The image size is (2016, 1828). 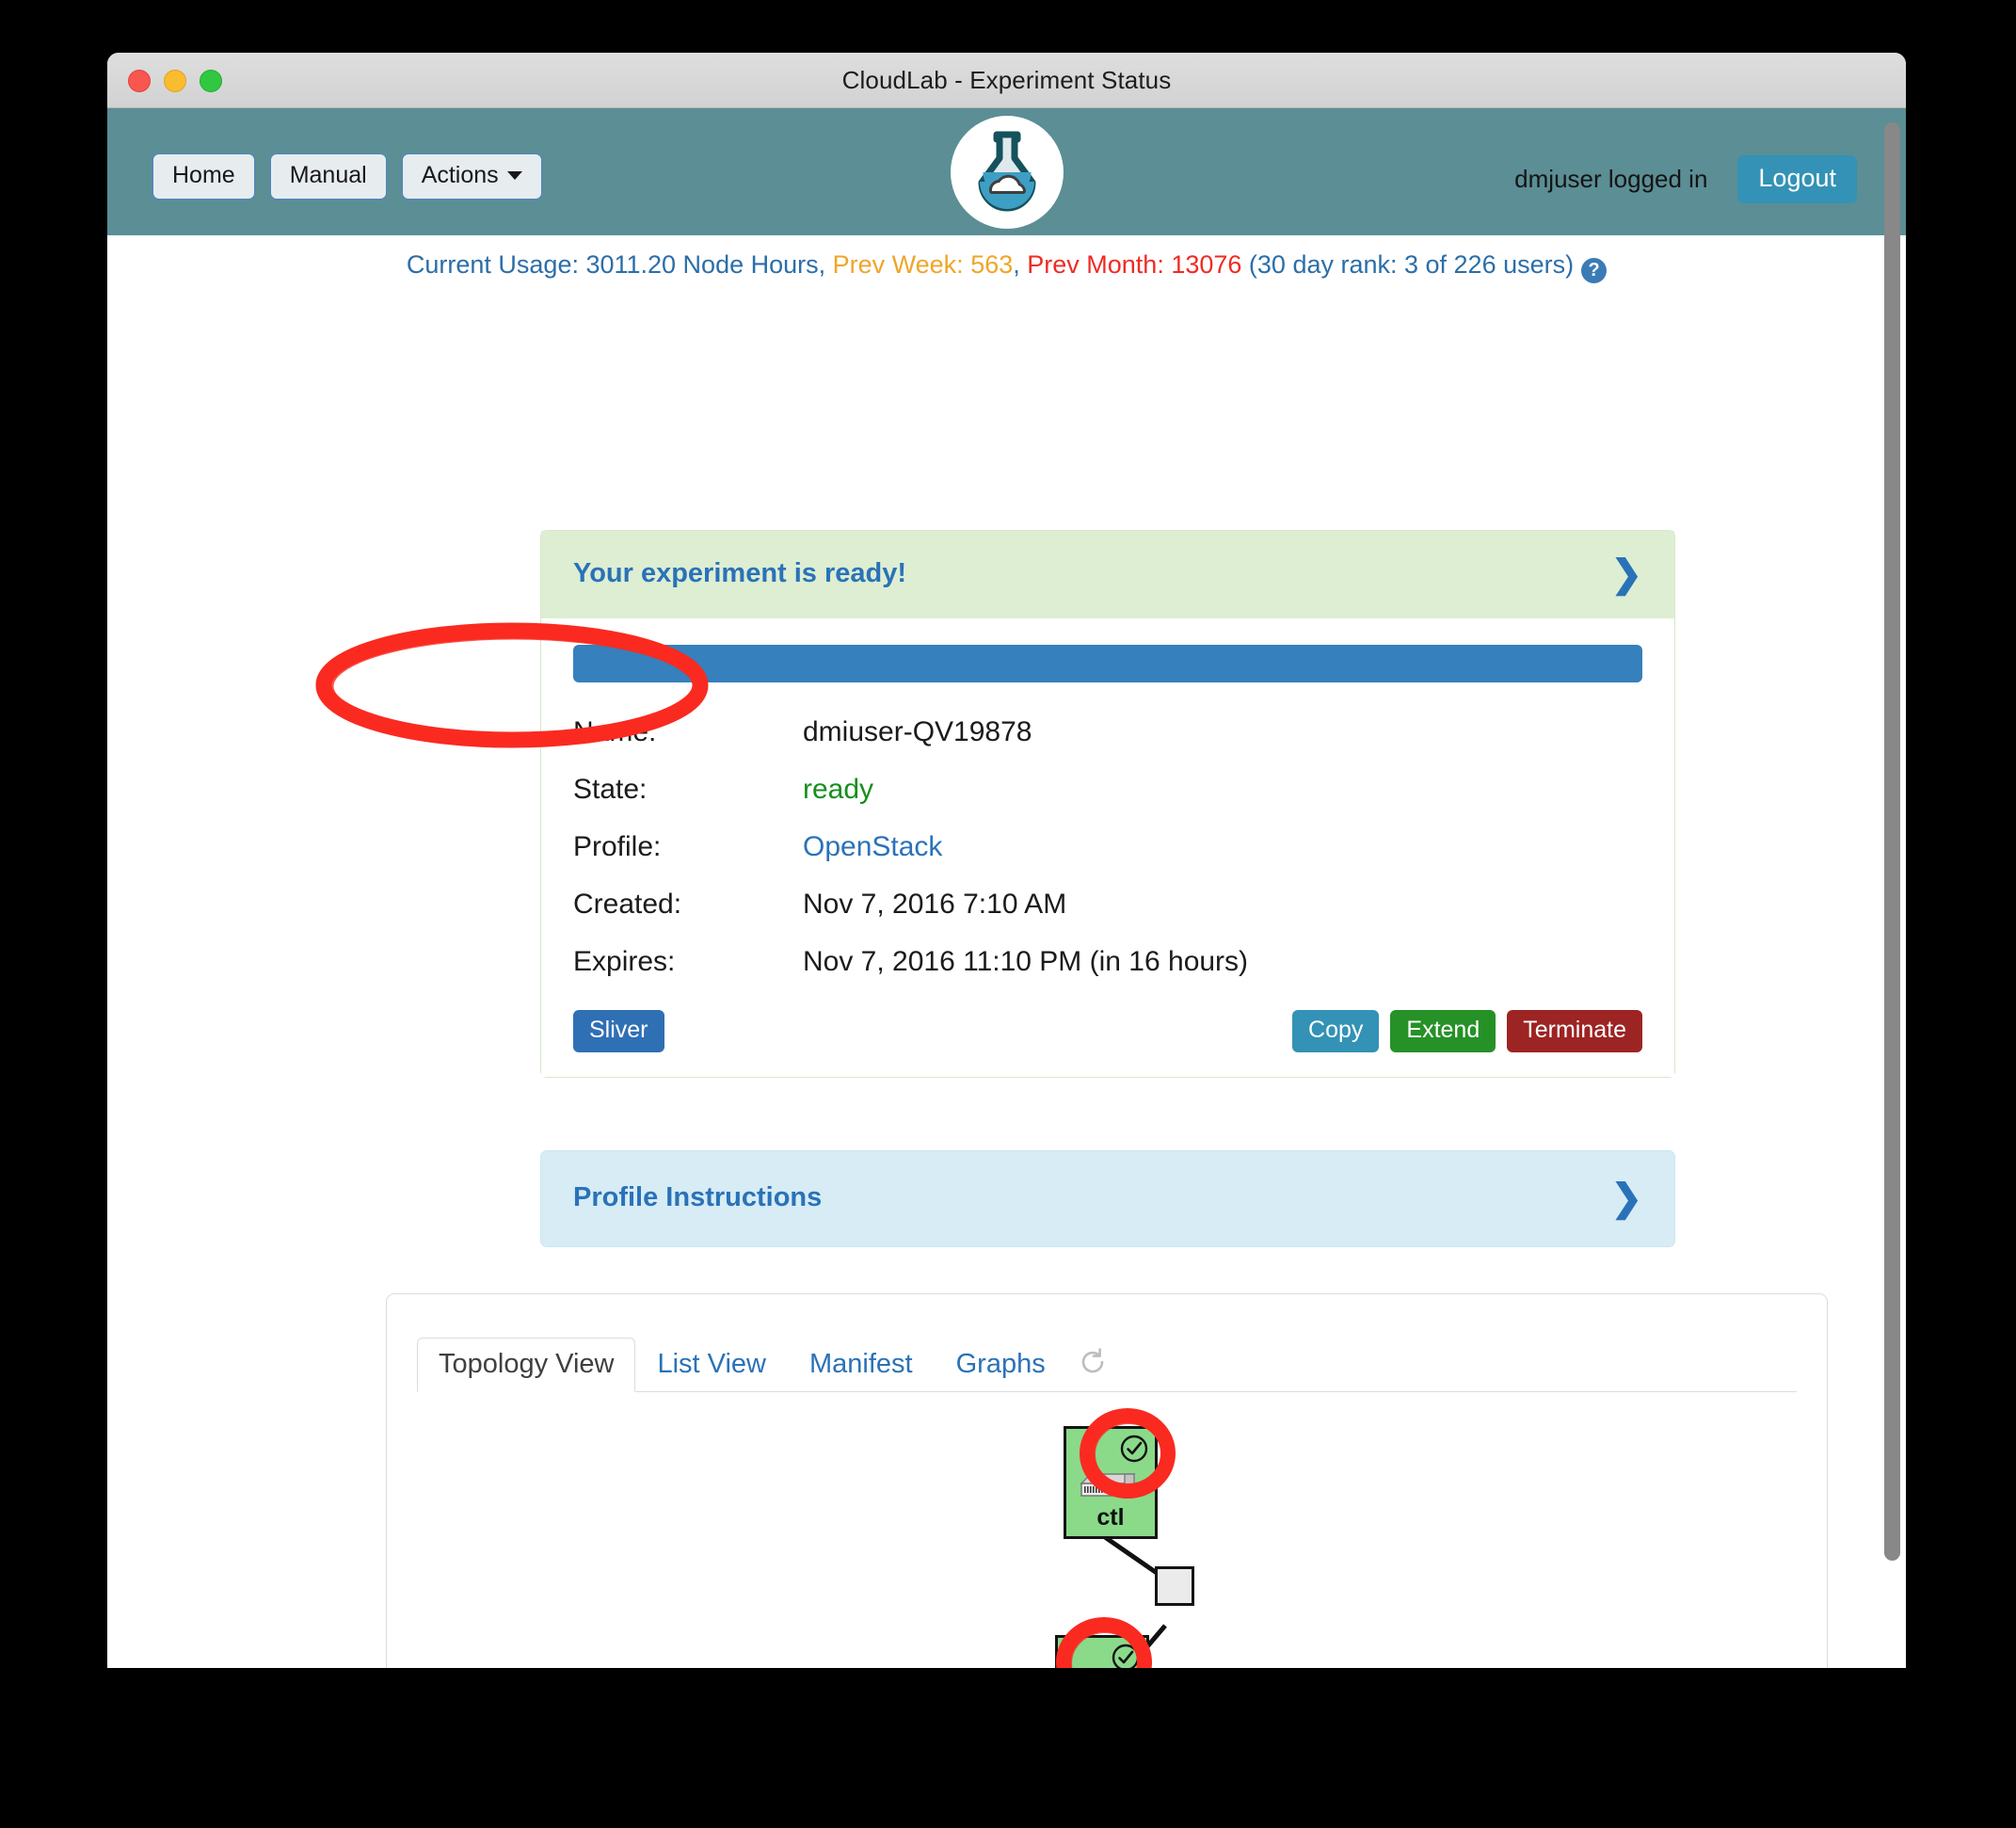 I want to click on profile-instructions-title: Profile Instructions, so click(x=698, y=1197).